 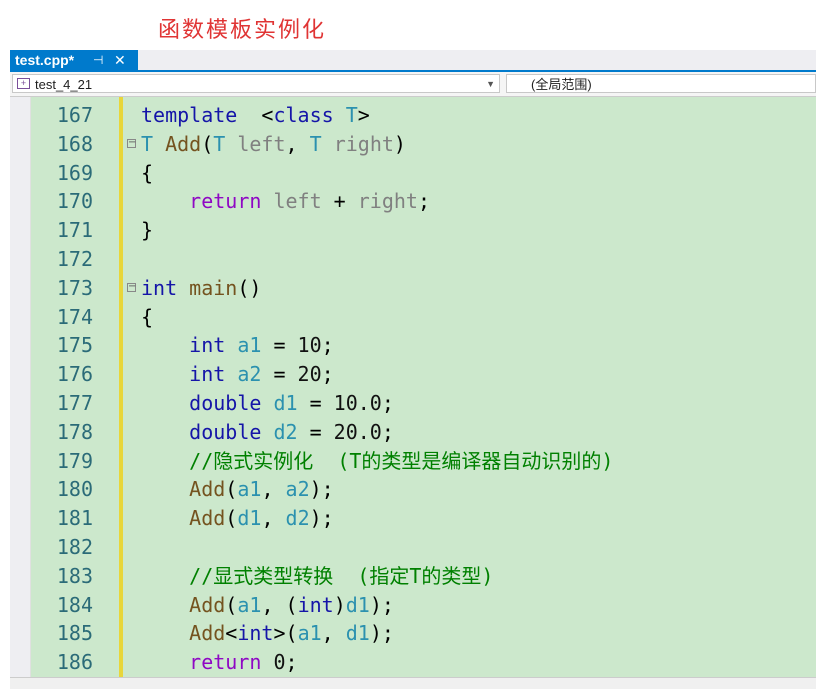 What do you see at coordinates (120, 60) in the screenshot?
I see `close-icon: ✕` at bounding box center [120, 60].